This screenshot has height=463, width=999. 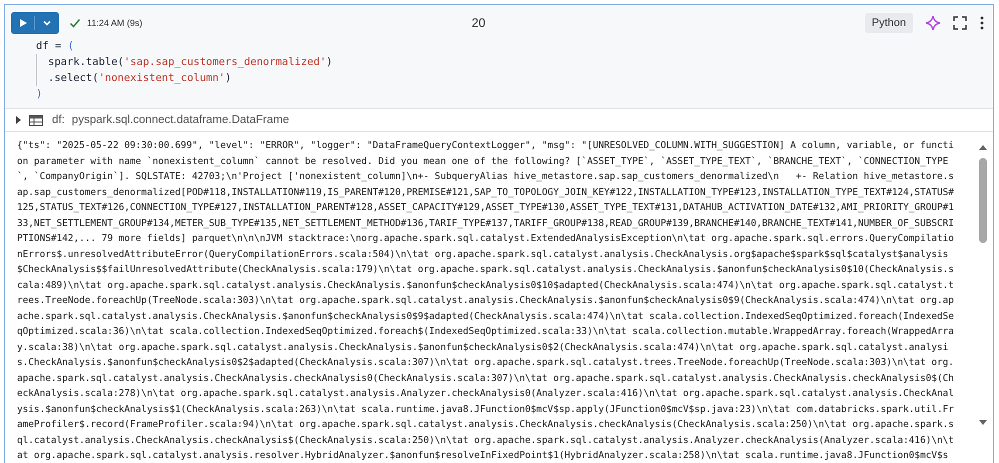 What do you see at coordinates (982, 23) in the screenshot?
I see `more-icon` at bounding box center [982, 23].